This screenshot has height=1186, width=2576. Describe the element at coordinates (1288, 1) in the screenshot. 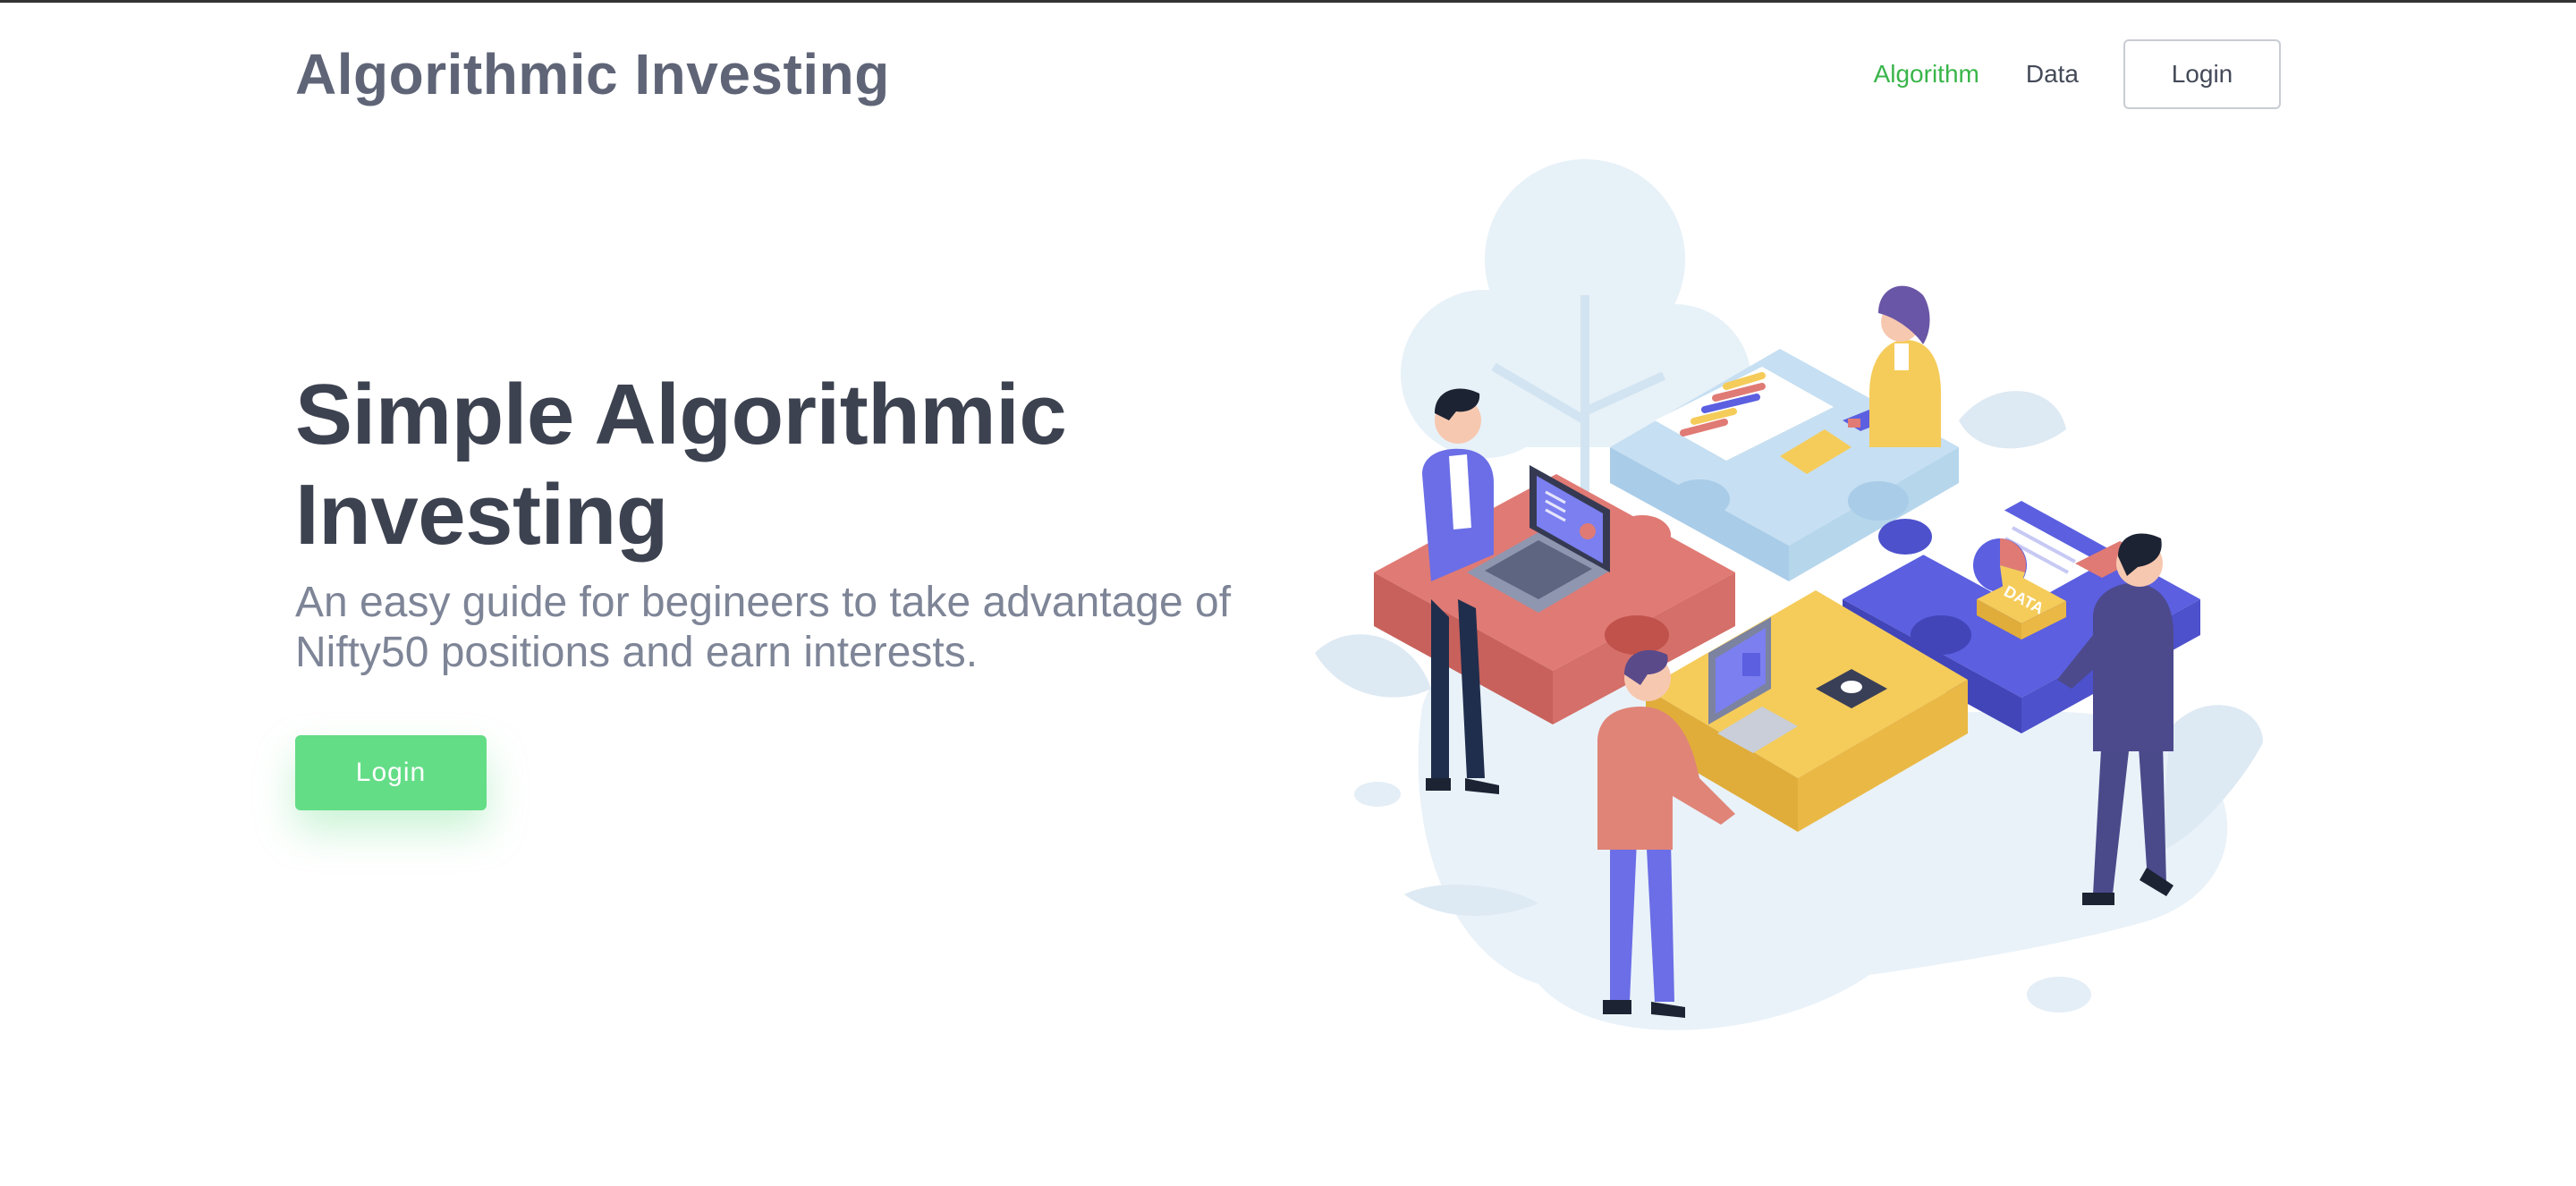

I see `top-border` at that location.